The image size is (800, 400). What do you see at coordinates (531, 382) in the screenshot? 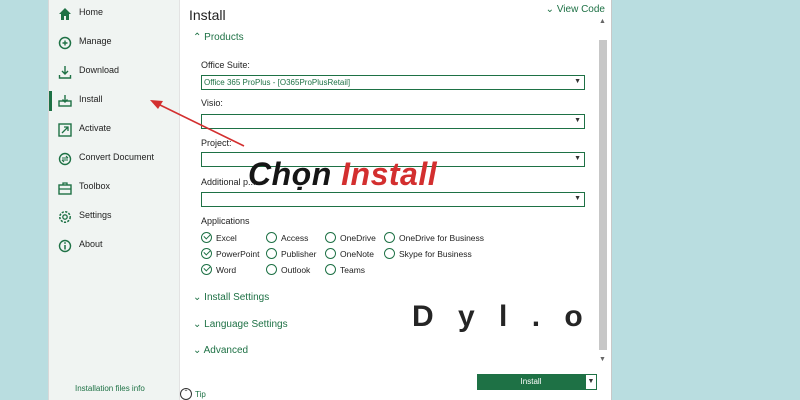
I see `install-button: Install` at bounding box center [531, 382].